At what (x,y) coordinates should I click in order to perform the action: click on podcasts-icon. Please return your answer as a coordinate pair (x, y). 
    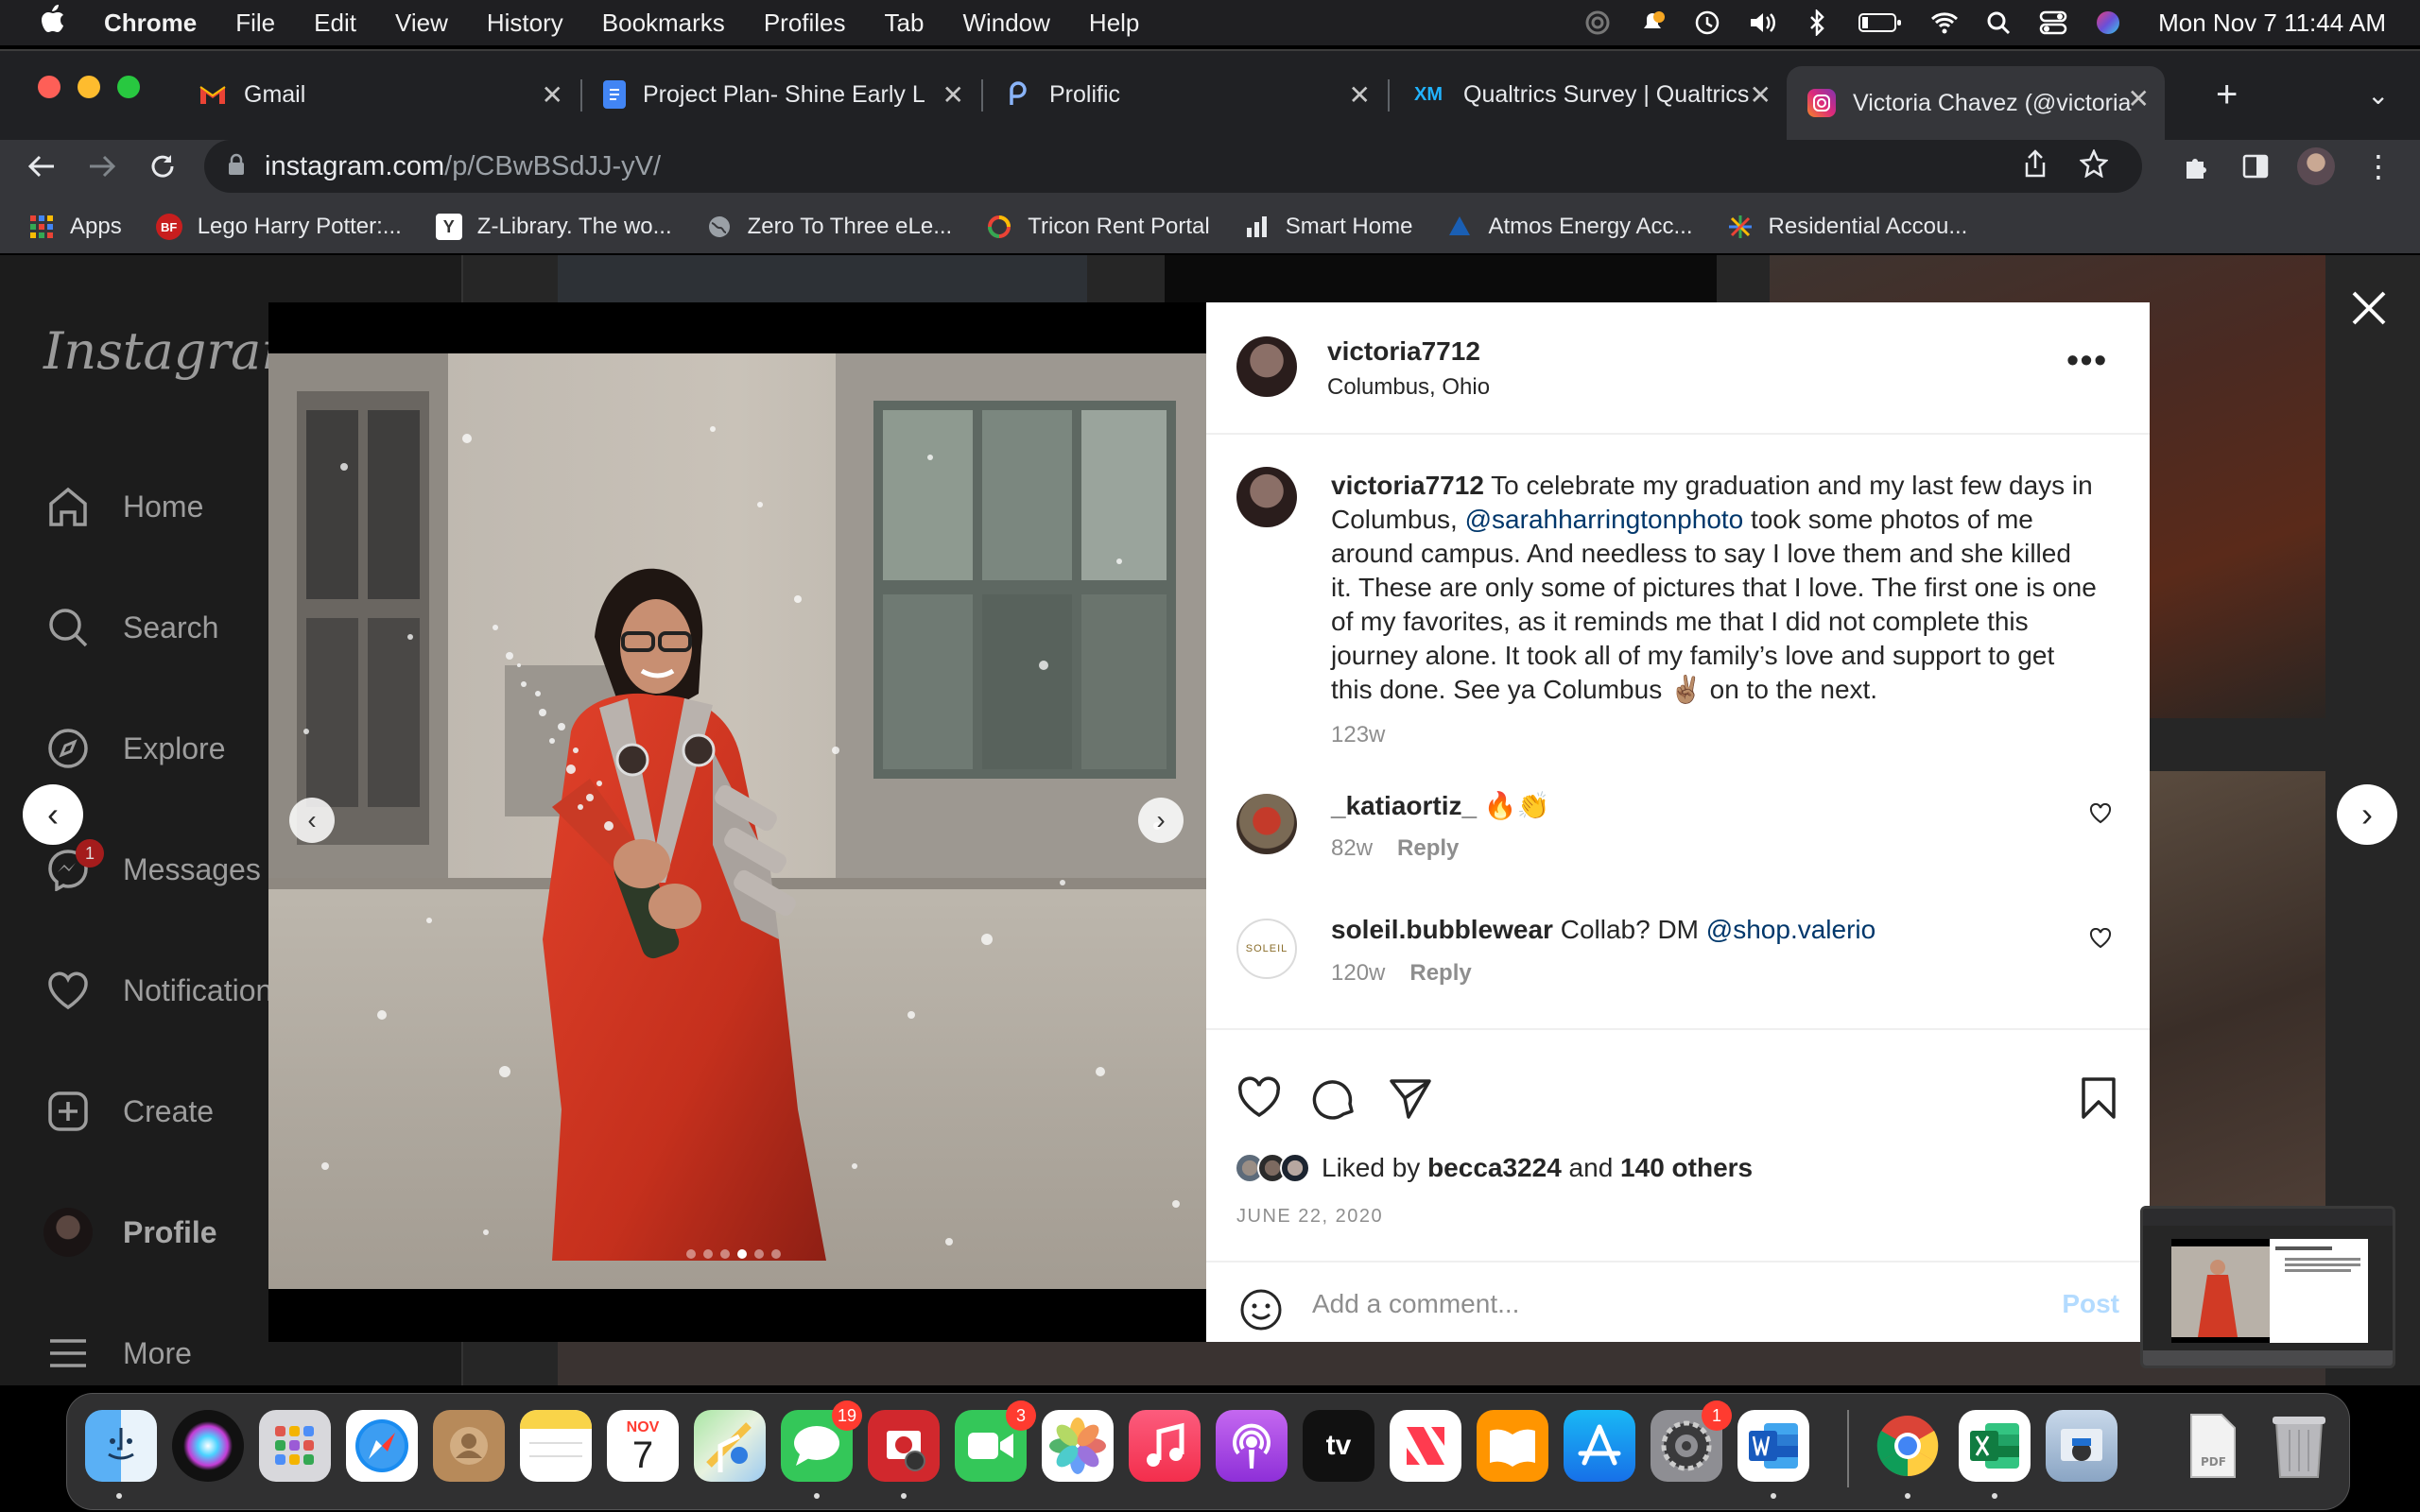
    Looking at the image, I should click on (1252, 1446).